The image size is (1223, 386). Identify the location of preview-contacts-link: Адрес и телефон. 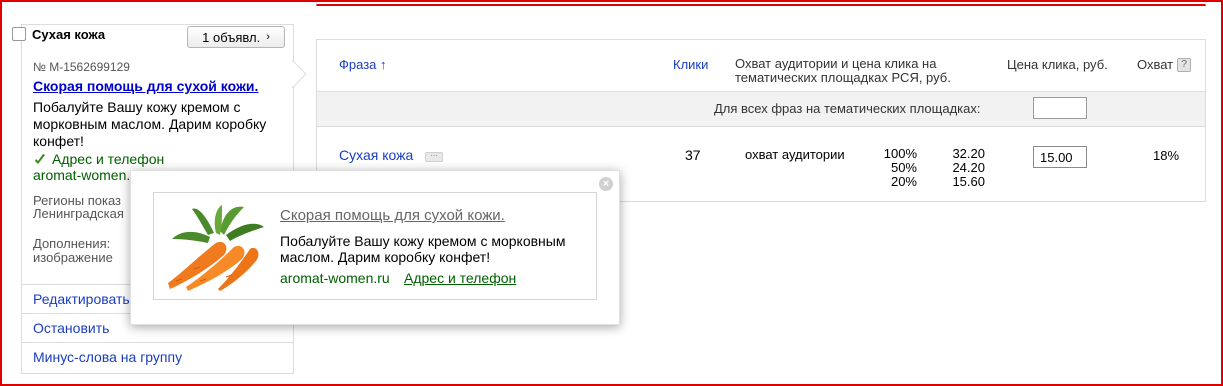
(460, 278).